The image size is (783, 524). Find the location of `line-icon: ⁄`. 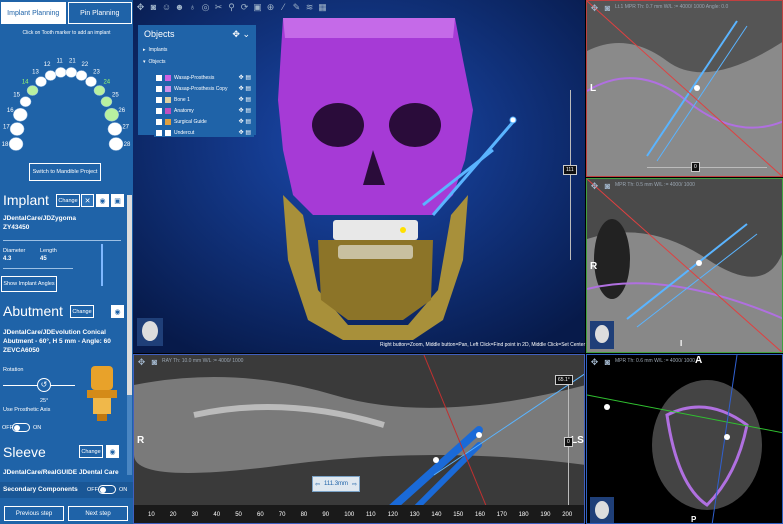

line-icon: ⁄ is located at coordinates (283, 7).